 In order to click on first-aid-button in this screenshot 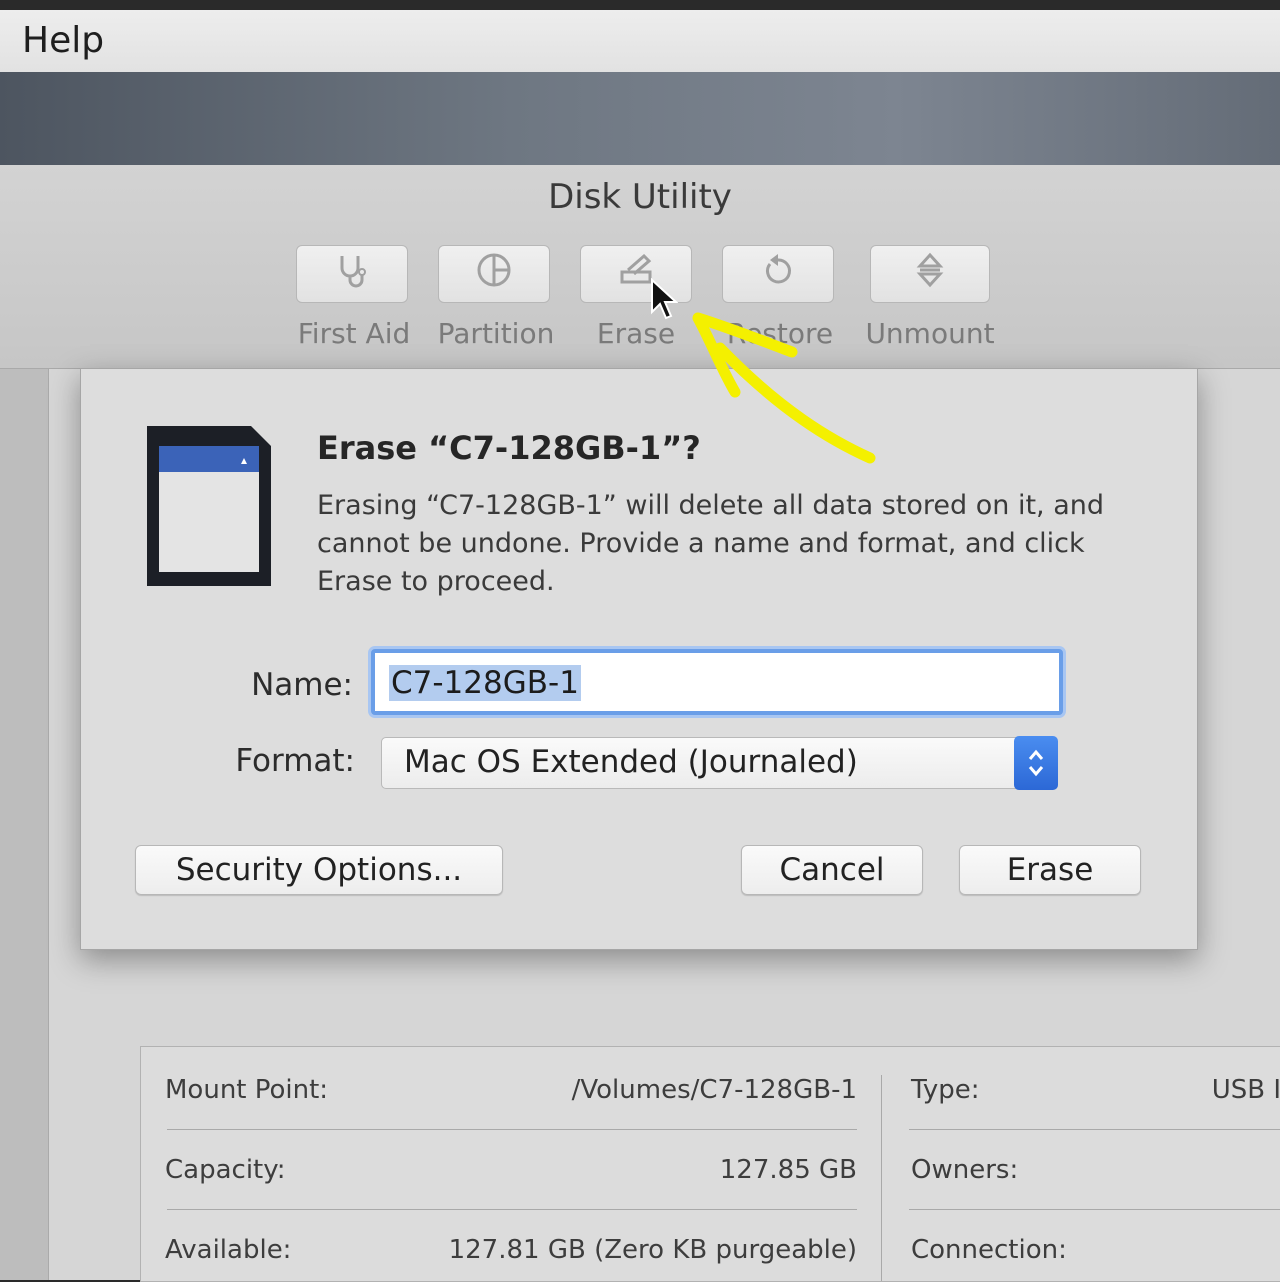, I will do `click(352, 274)`.